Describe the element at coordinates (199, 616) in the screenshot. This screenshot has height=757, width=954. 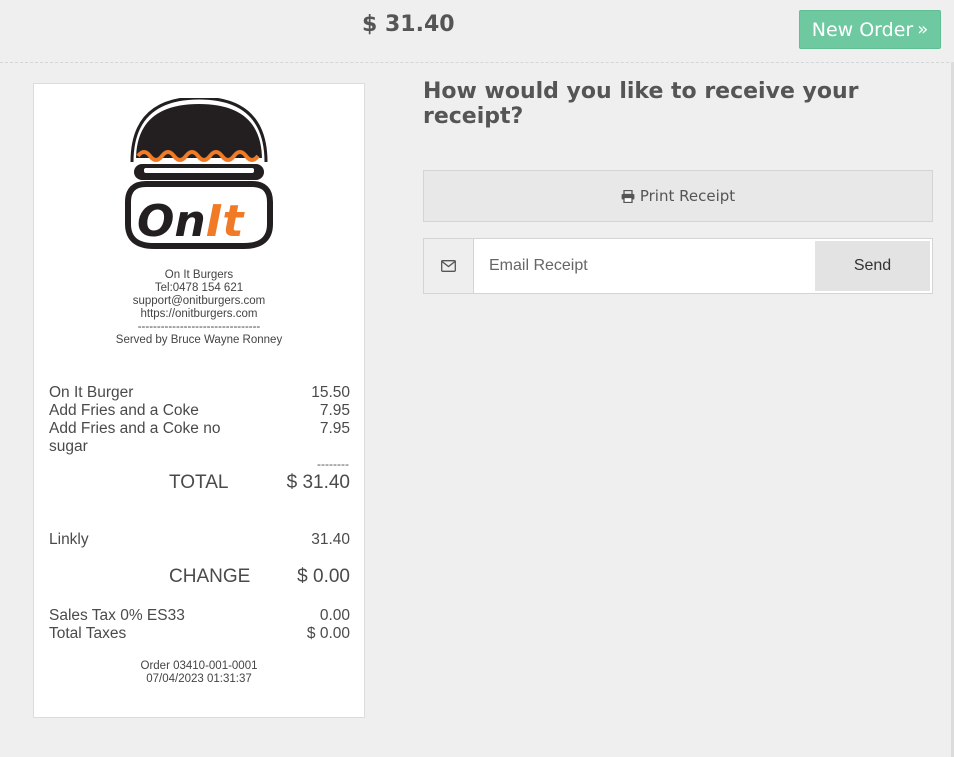
I see `tax-row: Sales Tax 0% ES33 0.00` at that location.